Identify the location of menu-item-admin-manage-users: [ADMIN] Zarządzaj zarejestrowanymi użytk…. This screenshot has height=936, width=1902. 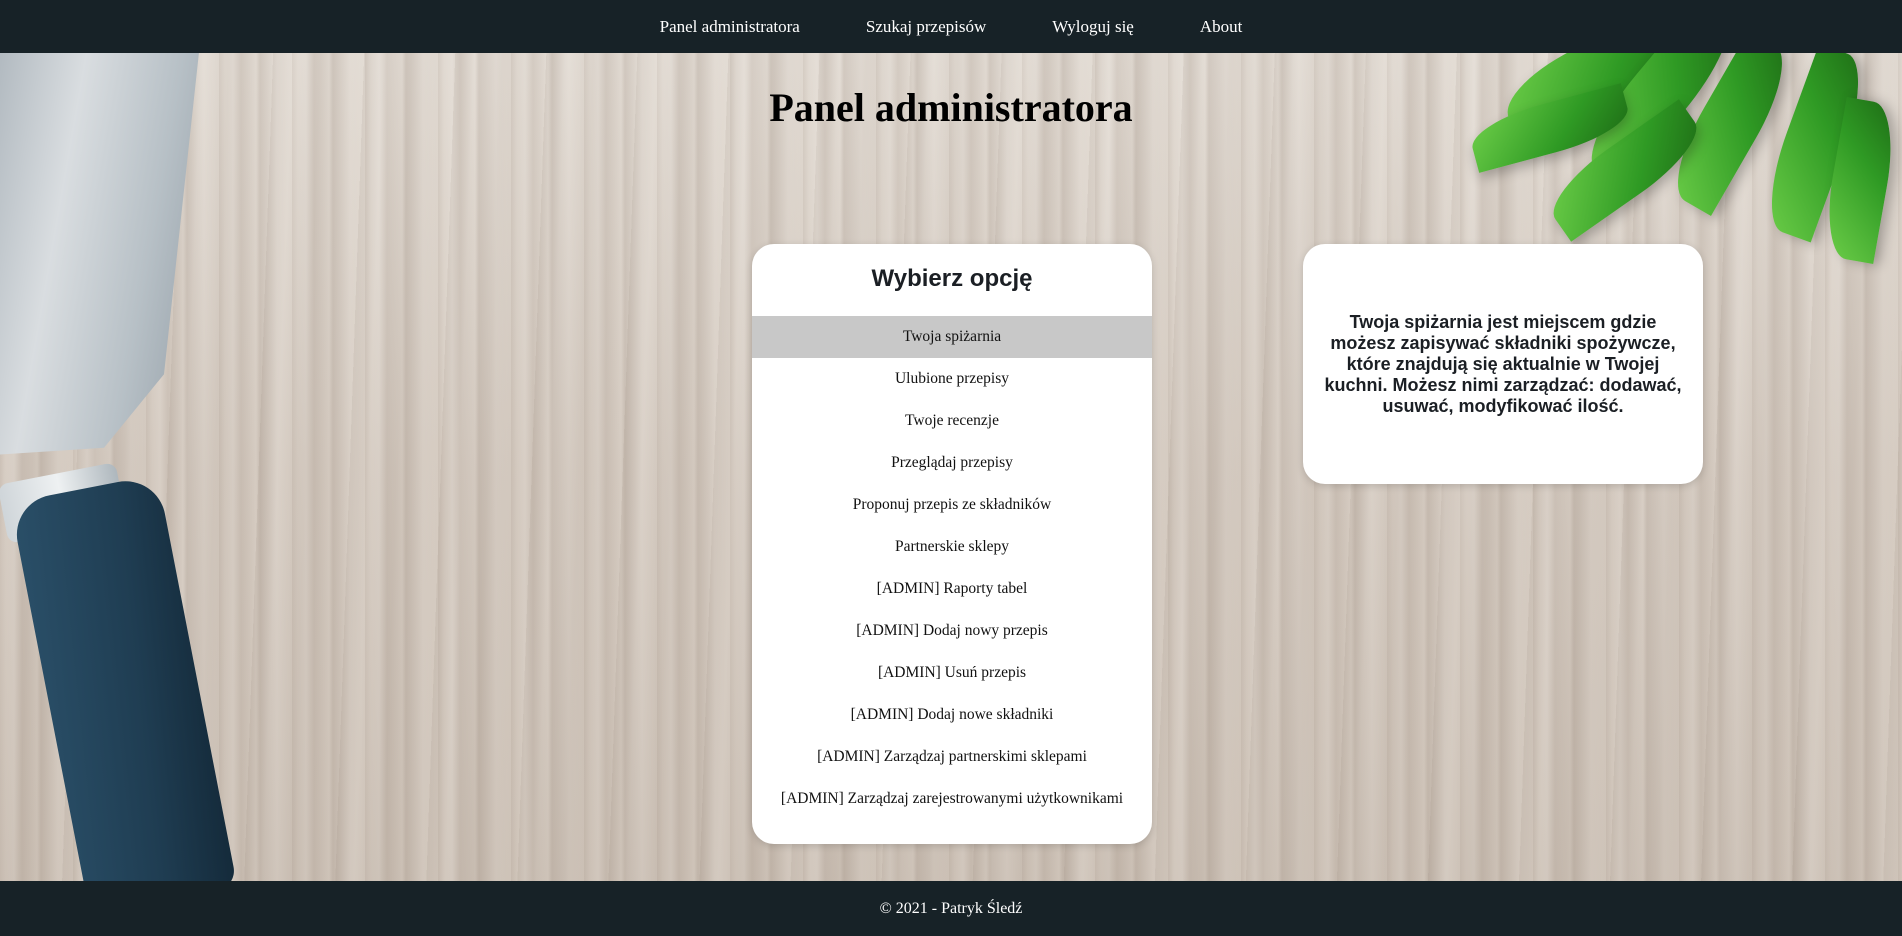
(952, 799).